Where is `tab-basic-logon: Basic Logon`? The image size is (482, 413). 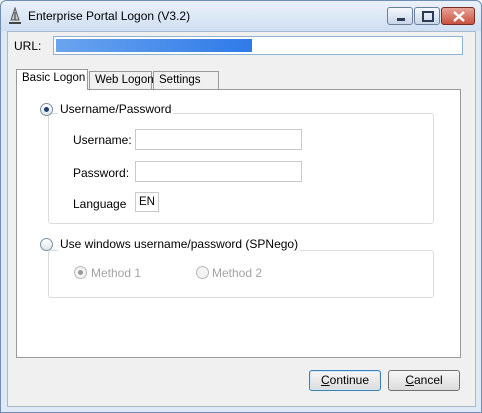
tab-basic-logon: Basic Logon is located at coordinates (52, 79).